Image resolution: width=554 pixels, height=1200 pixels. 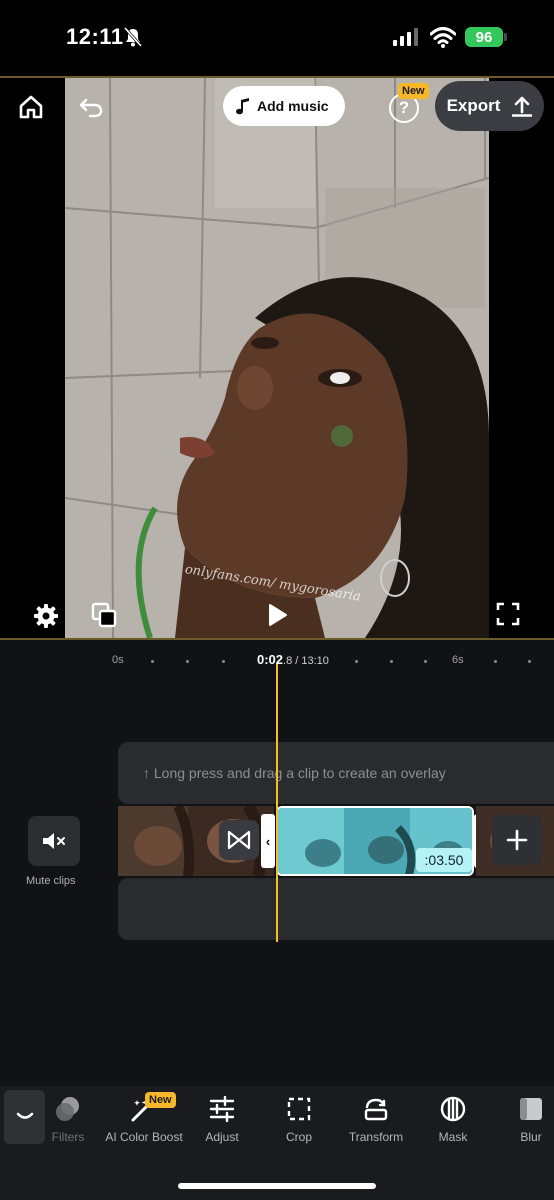 I want to click on help-new-badge: New, so click(x=413, y=91).